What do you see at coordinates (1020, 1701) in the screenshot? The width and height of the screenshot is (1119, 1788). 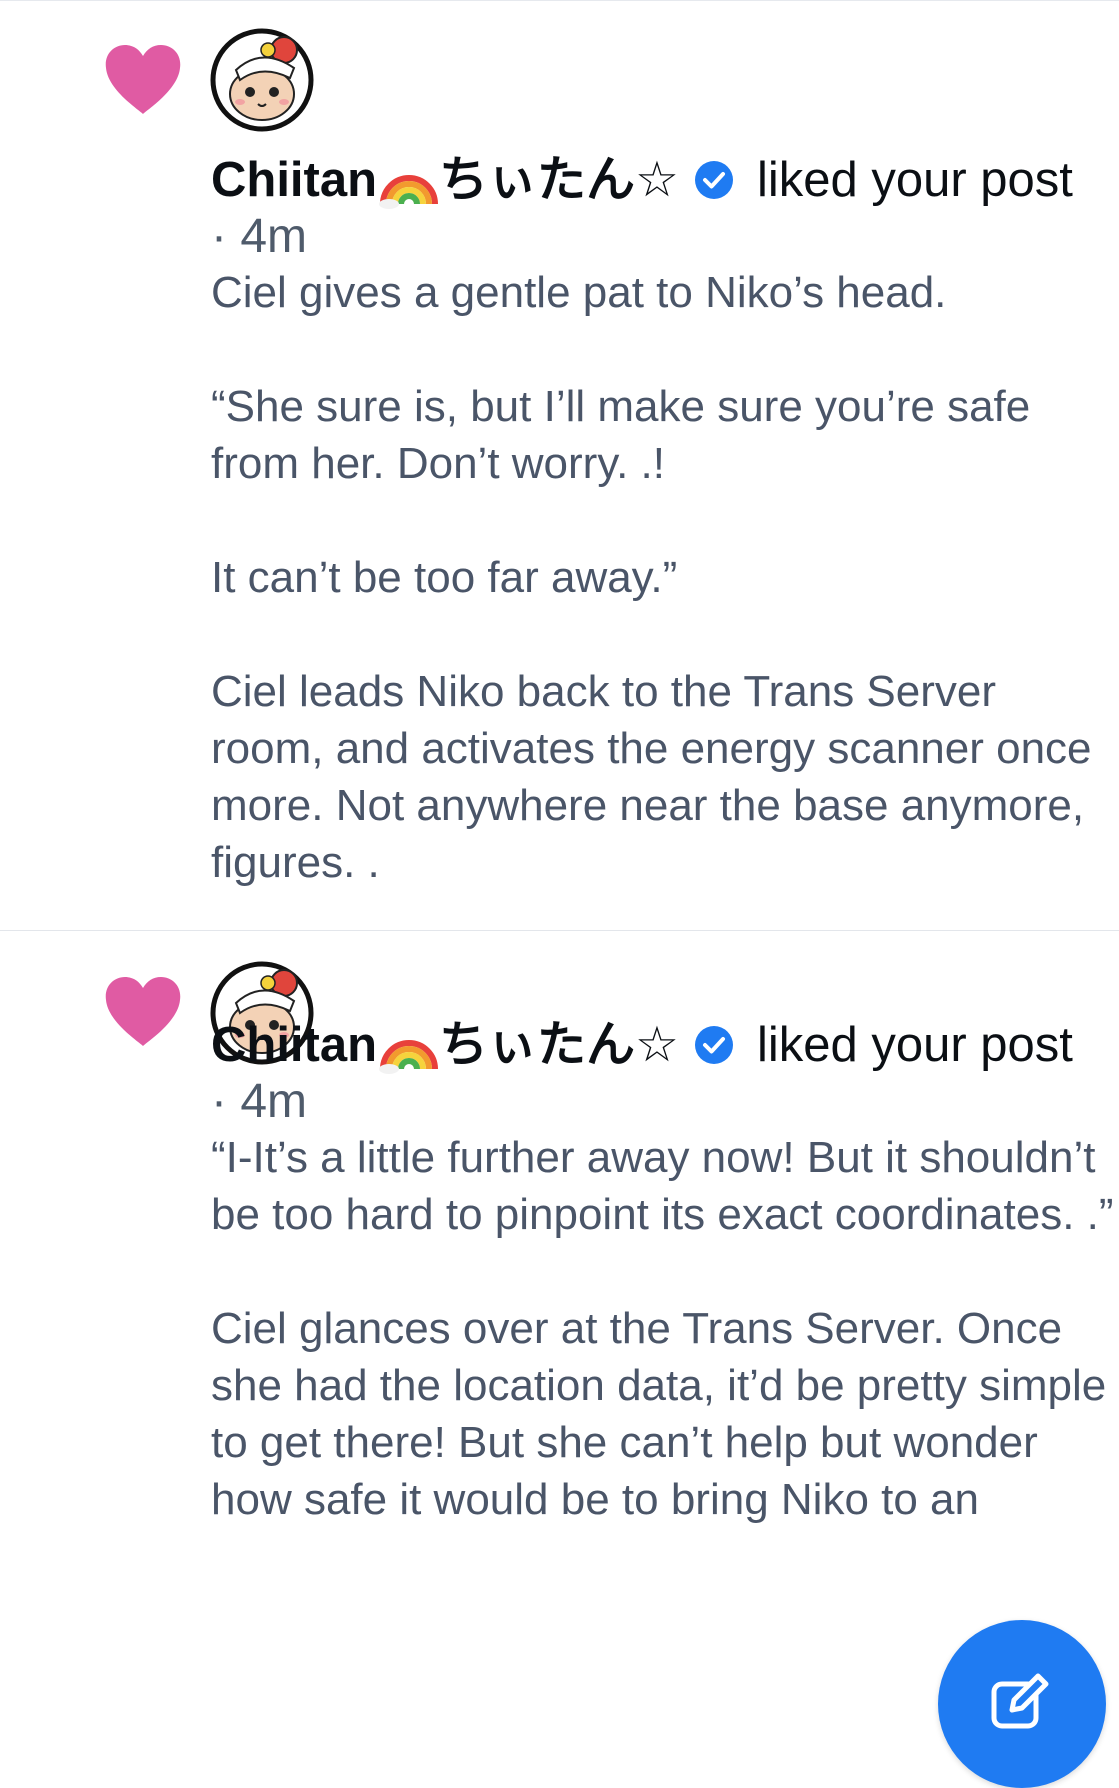 I see `compose-pencil-icon` at bounding box center [1020, 1701].